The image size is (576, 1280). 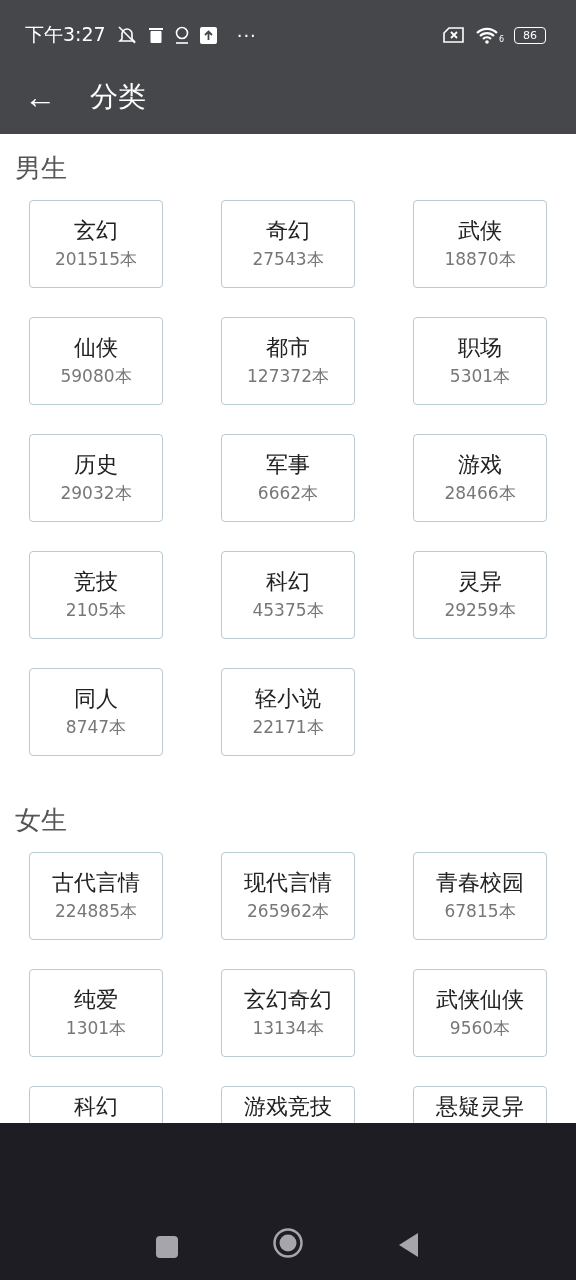 I want to click on sim-card-icon, so click(x=453, y=35).